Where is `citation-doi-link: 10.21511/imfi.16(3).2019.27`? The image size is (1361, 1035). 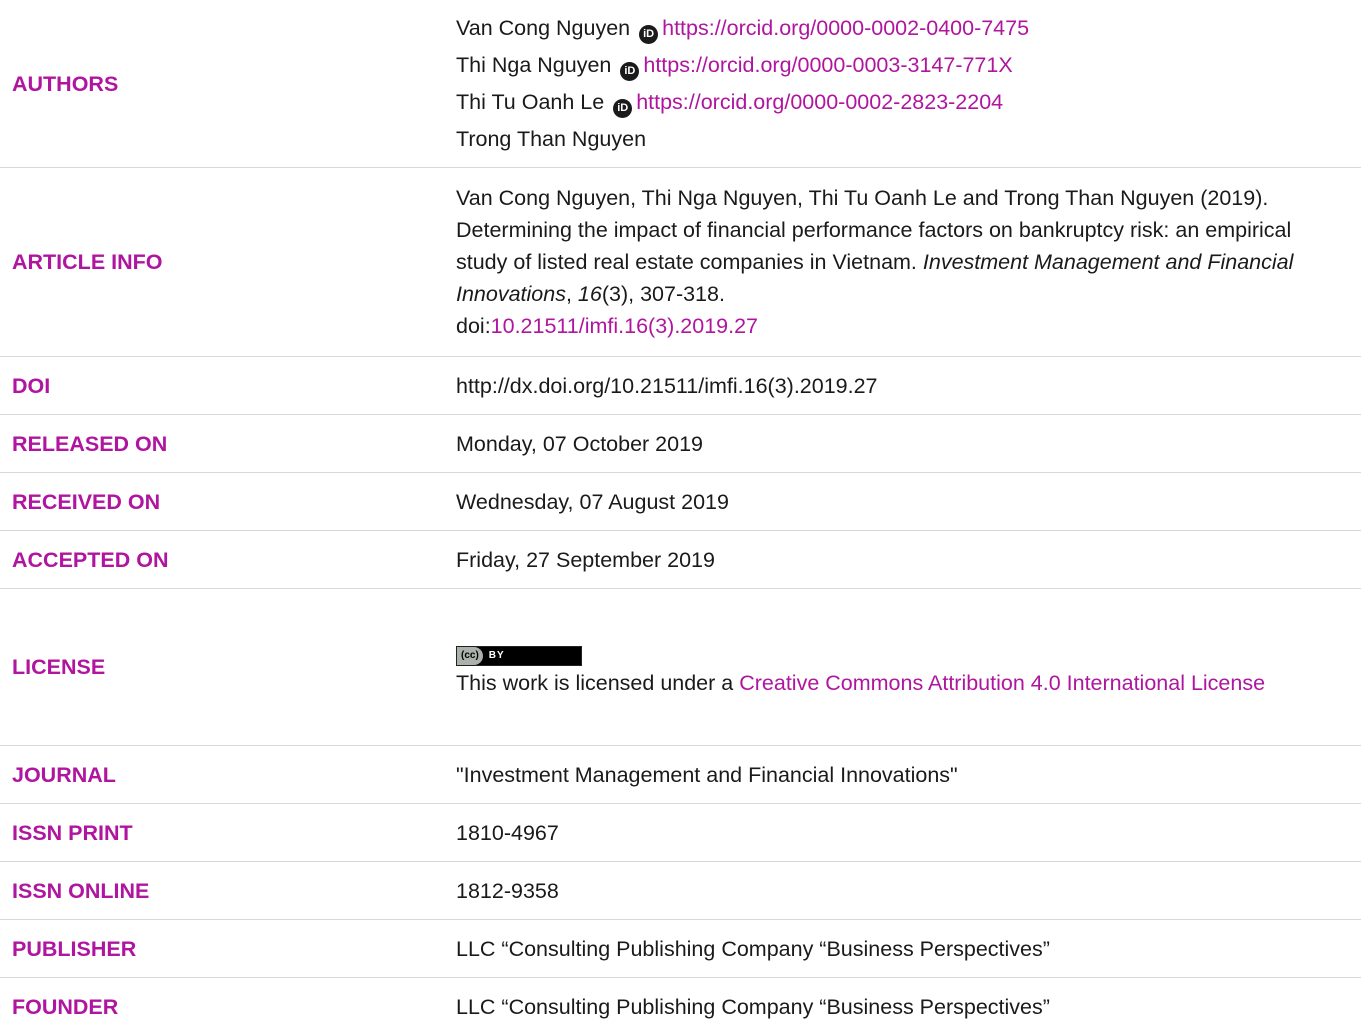
citation-doi-link: 10.21511/imfi.16(3).2019.27 is located at coordinates (624, 326).